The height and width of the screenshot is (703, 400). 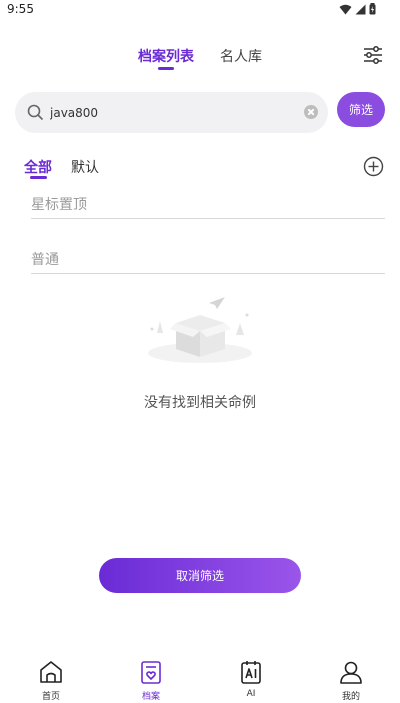 I want to click on section-starred-label: 星标置顶, so click(x=59, y=205).